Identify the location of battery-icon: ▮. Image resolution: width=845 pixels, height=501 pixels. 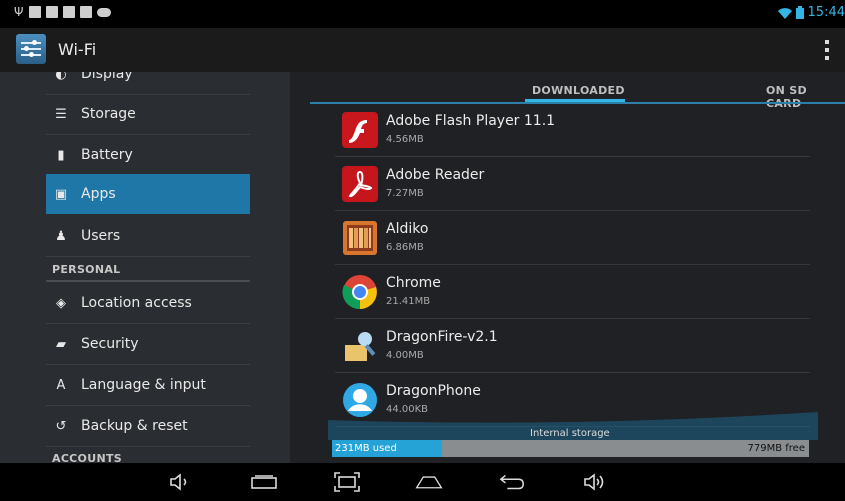
(61, 155).